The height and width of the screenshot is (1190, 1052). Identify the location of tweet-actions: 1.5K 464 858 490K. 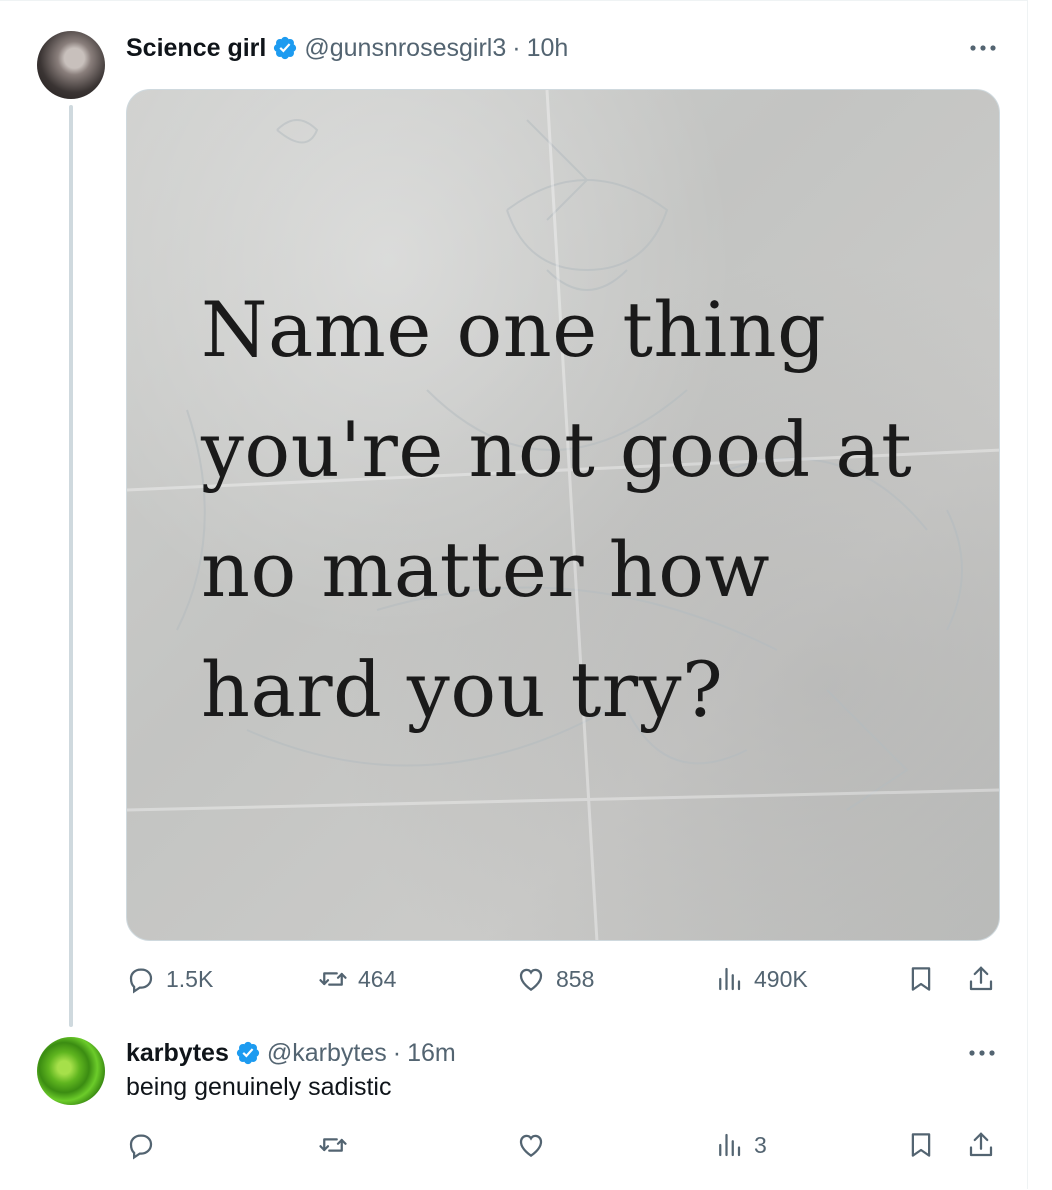
(566, 979).